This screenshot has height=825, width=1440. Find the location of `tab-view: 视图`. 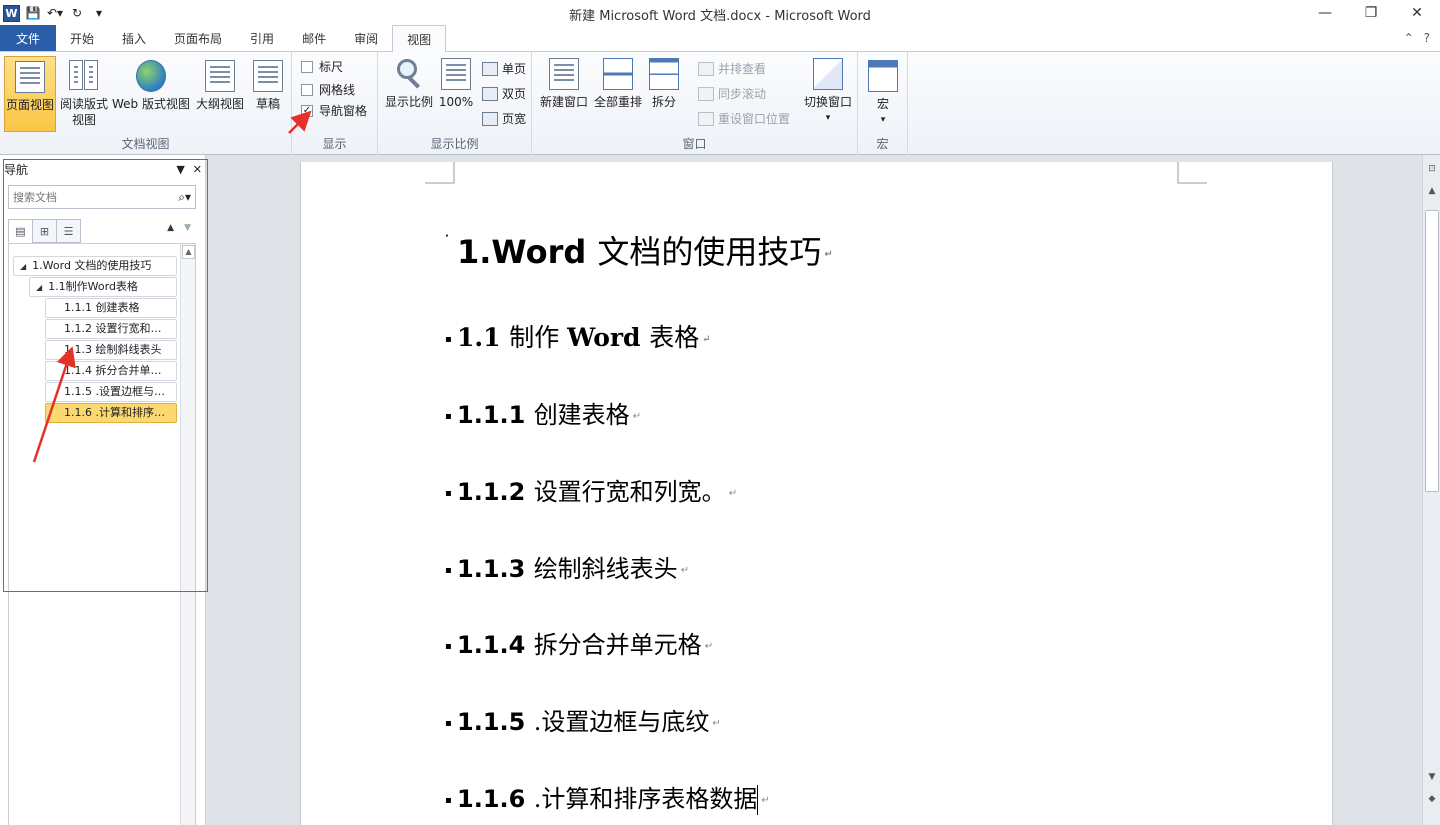

tab-view: 视图 is located at coordinates (419, 38).